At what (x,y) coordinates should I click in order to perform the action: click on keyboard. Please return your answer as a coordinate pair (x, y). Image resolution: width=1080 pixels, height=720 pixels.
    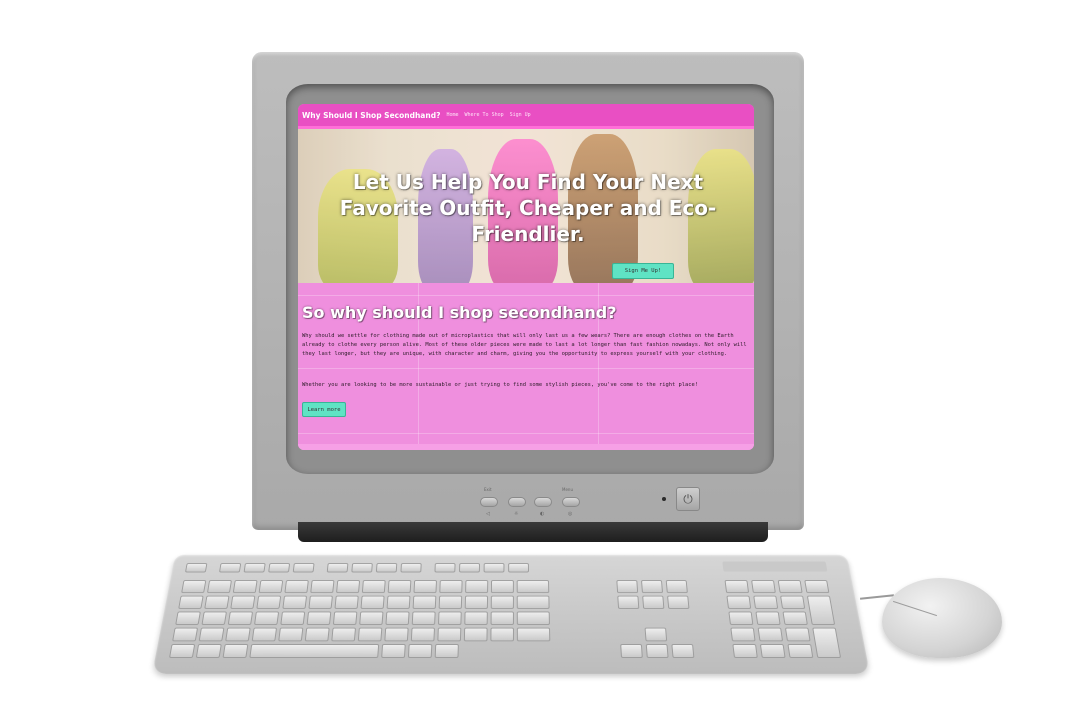
    Looking at the image, I should click on (511, 614).